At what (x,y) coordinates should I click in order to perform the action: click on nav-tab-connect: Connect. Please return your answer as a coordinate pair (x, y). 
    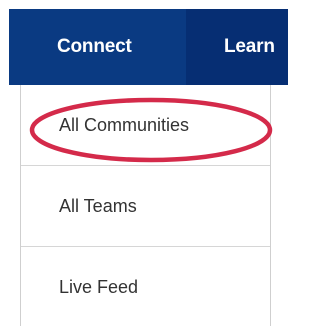
    Looking at the image, I should click on (97, 47).